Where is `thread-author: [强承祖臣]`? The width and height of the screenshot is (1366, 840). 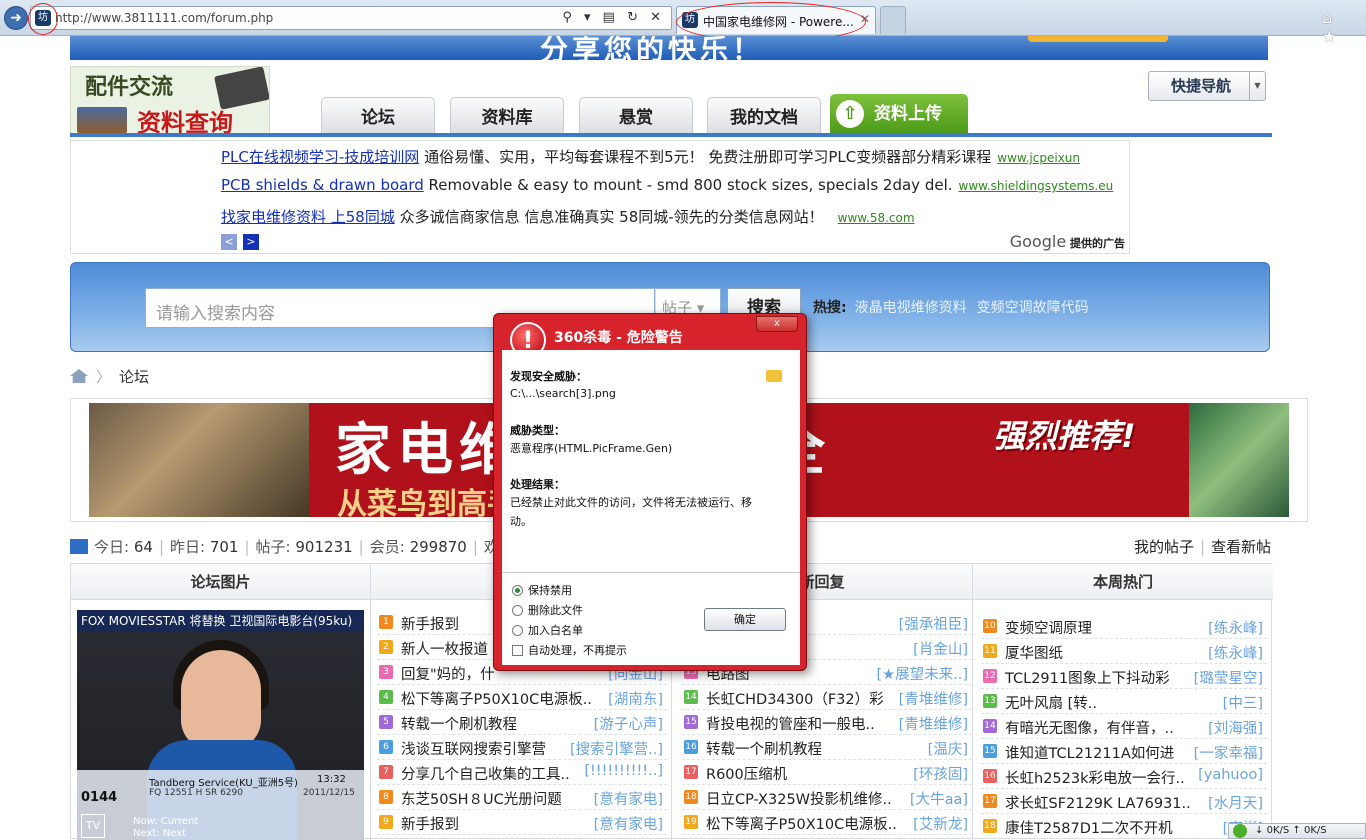
thread-author: [强承祖臣] is located at coordinates (933, 623).